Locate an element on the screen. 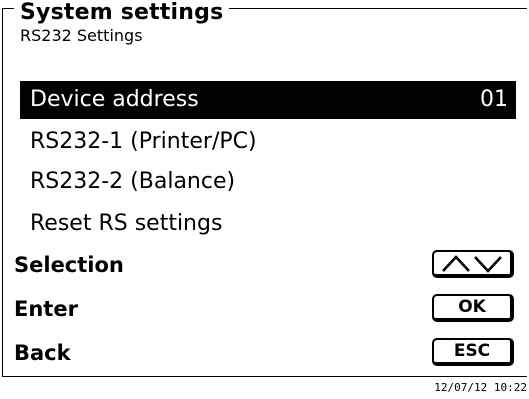 This screenshot has height=399, width=529. selection-row: Selection is located at coordinates (265, 265).